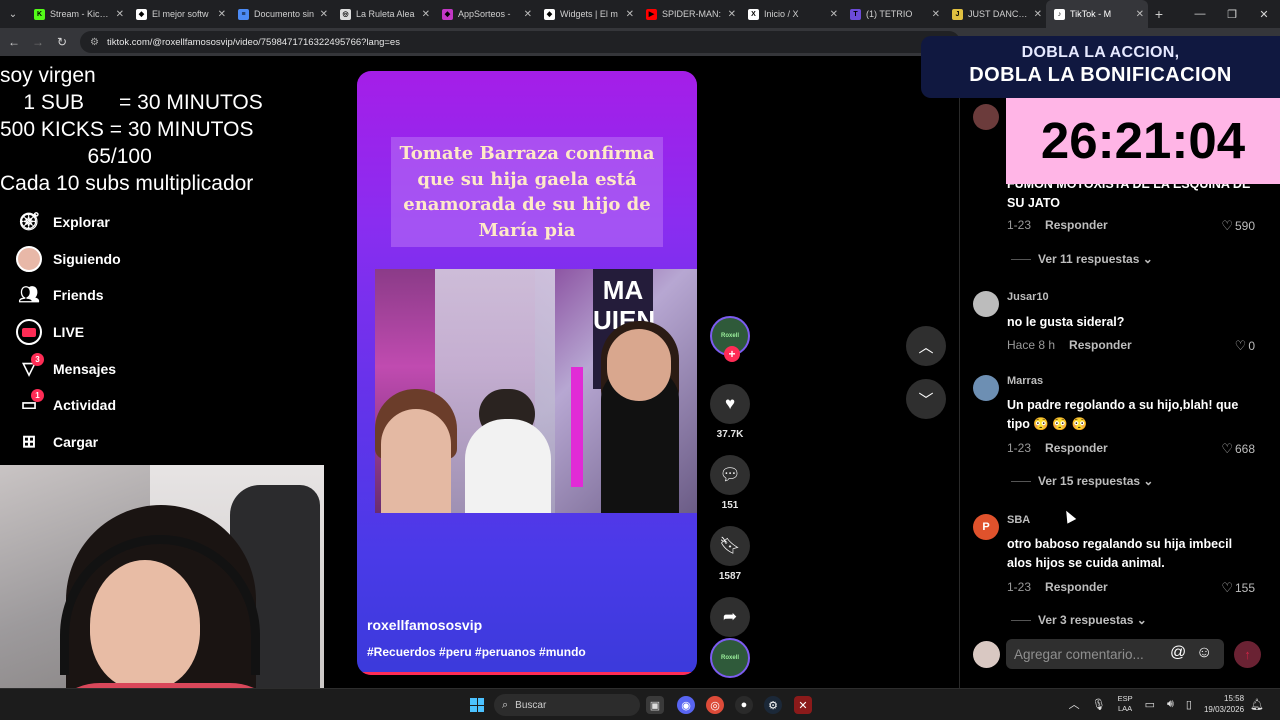 The image size is (1280, 720). Describe the element at coordinates (1200, 14) in the screenshot. I see `minimize-icon: —` at that location.